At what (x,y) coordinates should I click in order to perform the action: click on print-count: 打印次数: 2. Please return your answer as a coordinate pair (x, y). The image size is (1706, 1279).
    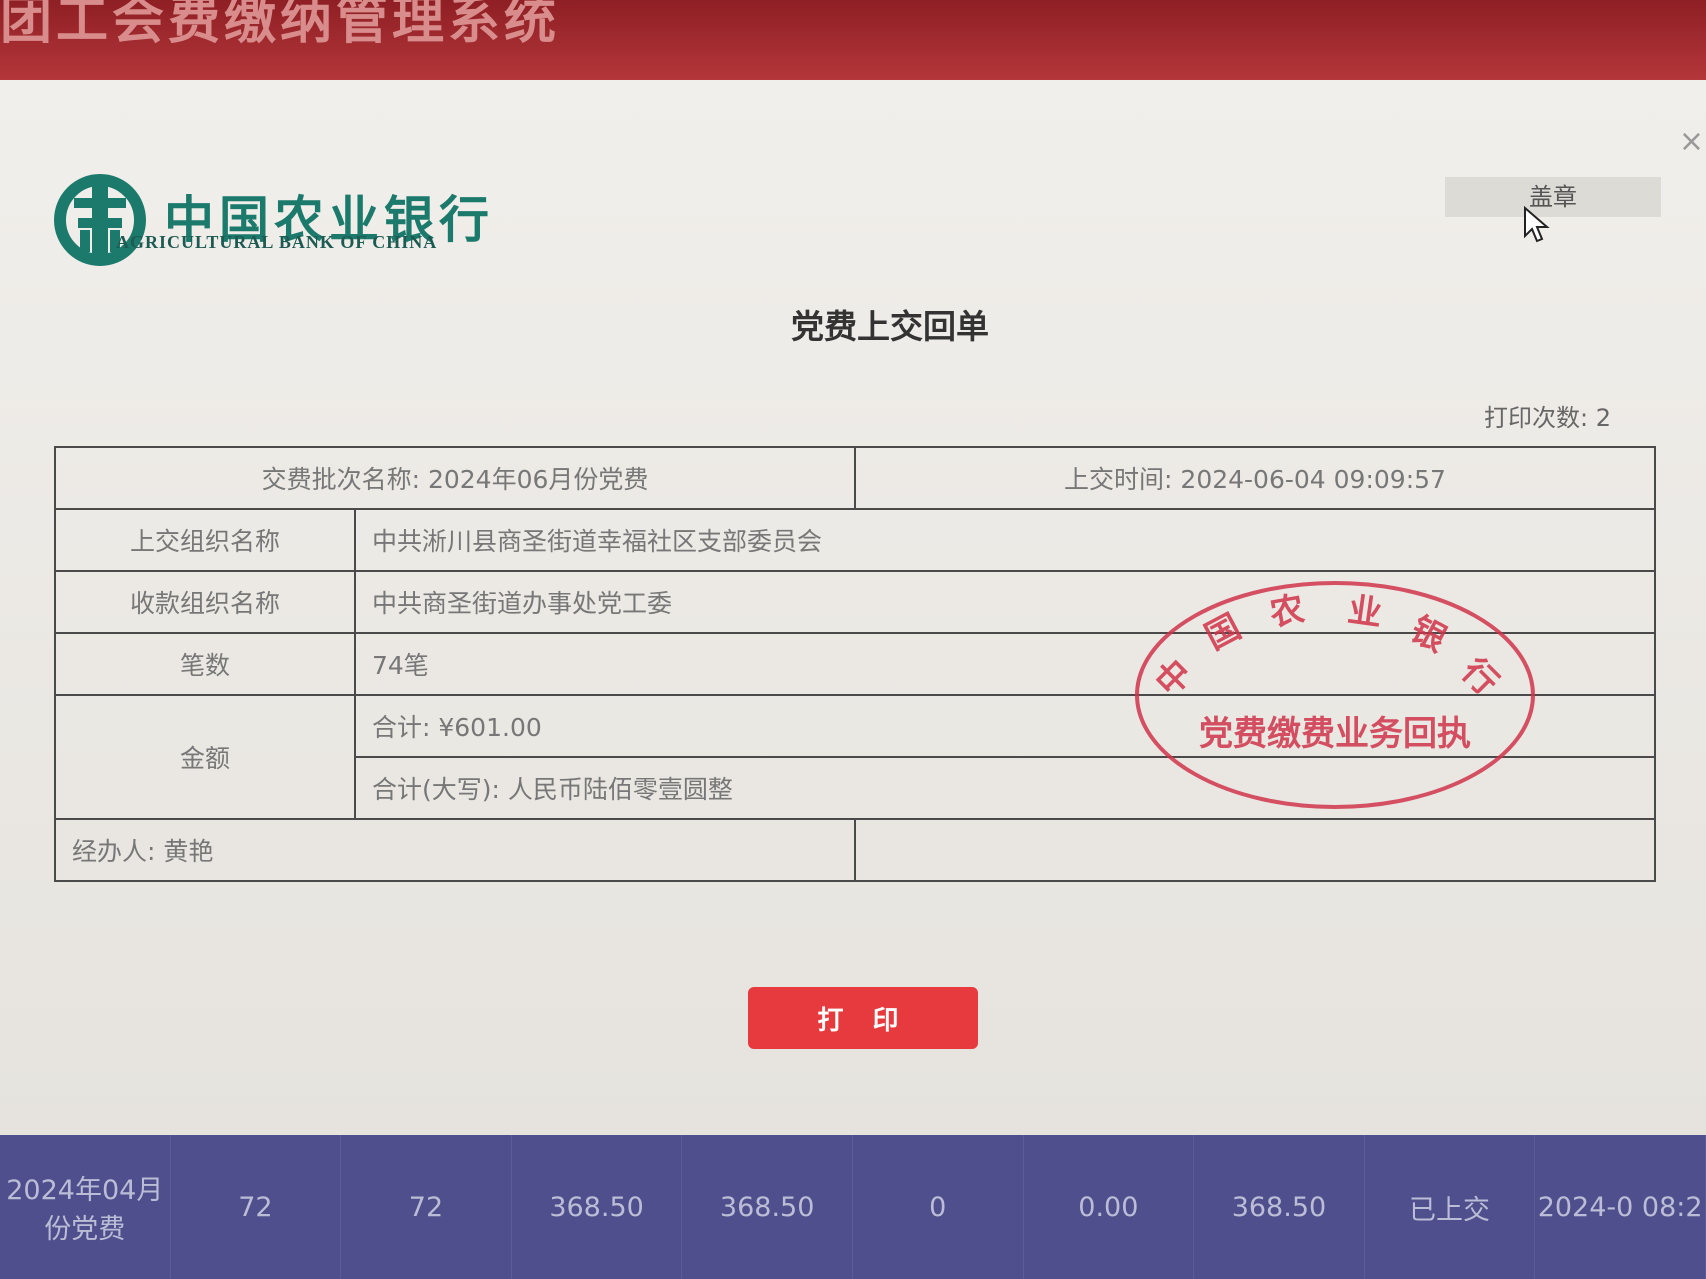
    Looking at the image, I should click on (1547, 418).